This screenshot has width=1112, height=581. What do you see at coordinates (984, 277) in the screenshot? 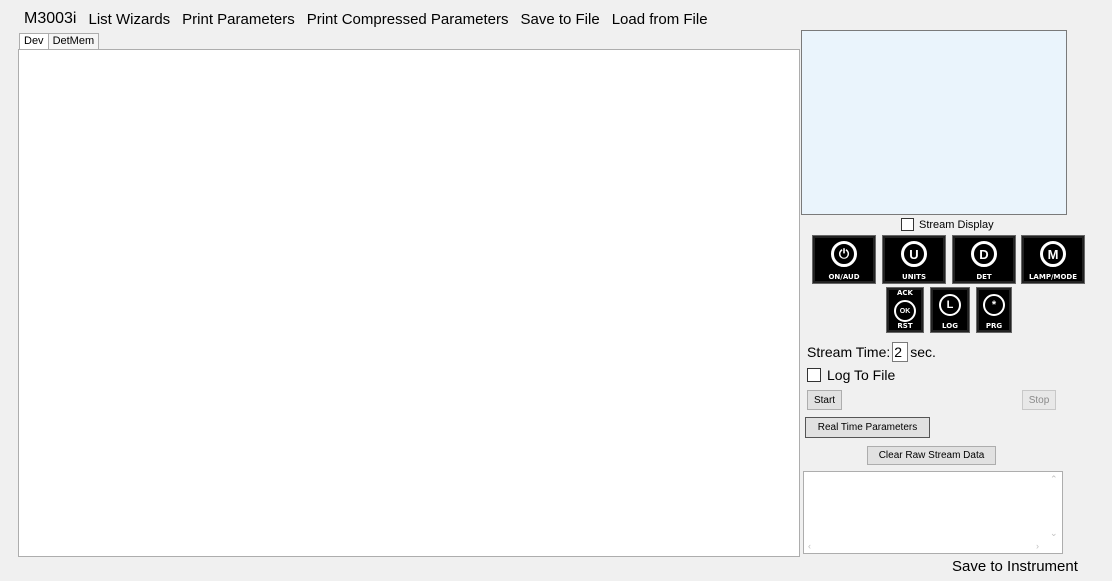
I see `det-label: DET` at bounding box center [984, 277].